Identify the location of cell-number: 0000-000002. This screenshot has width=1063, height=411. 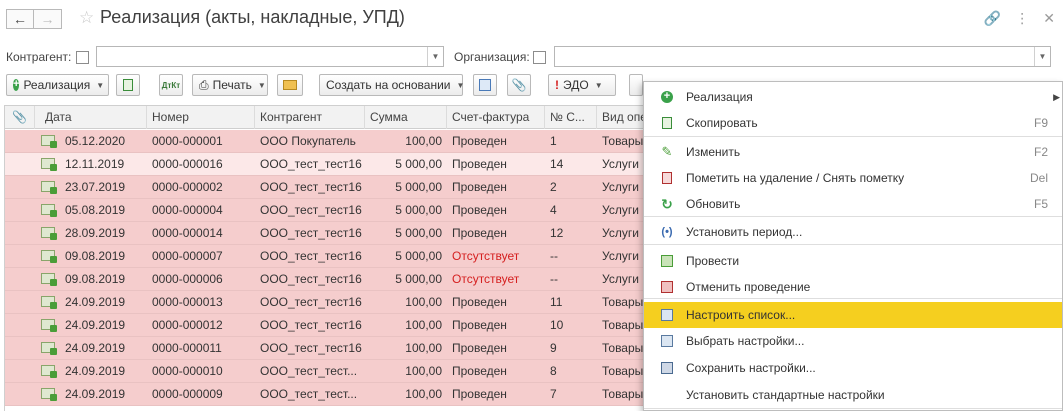
(187, 187).